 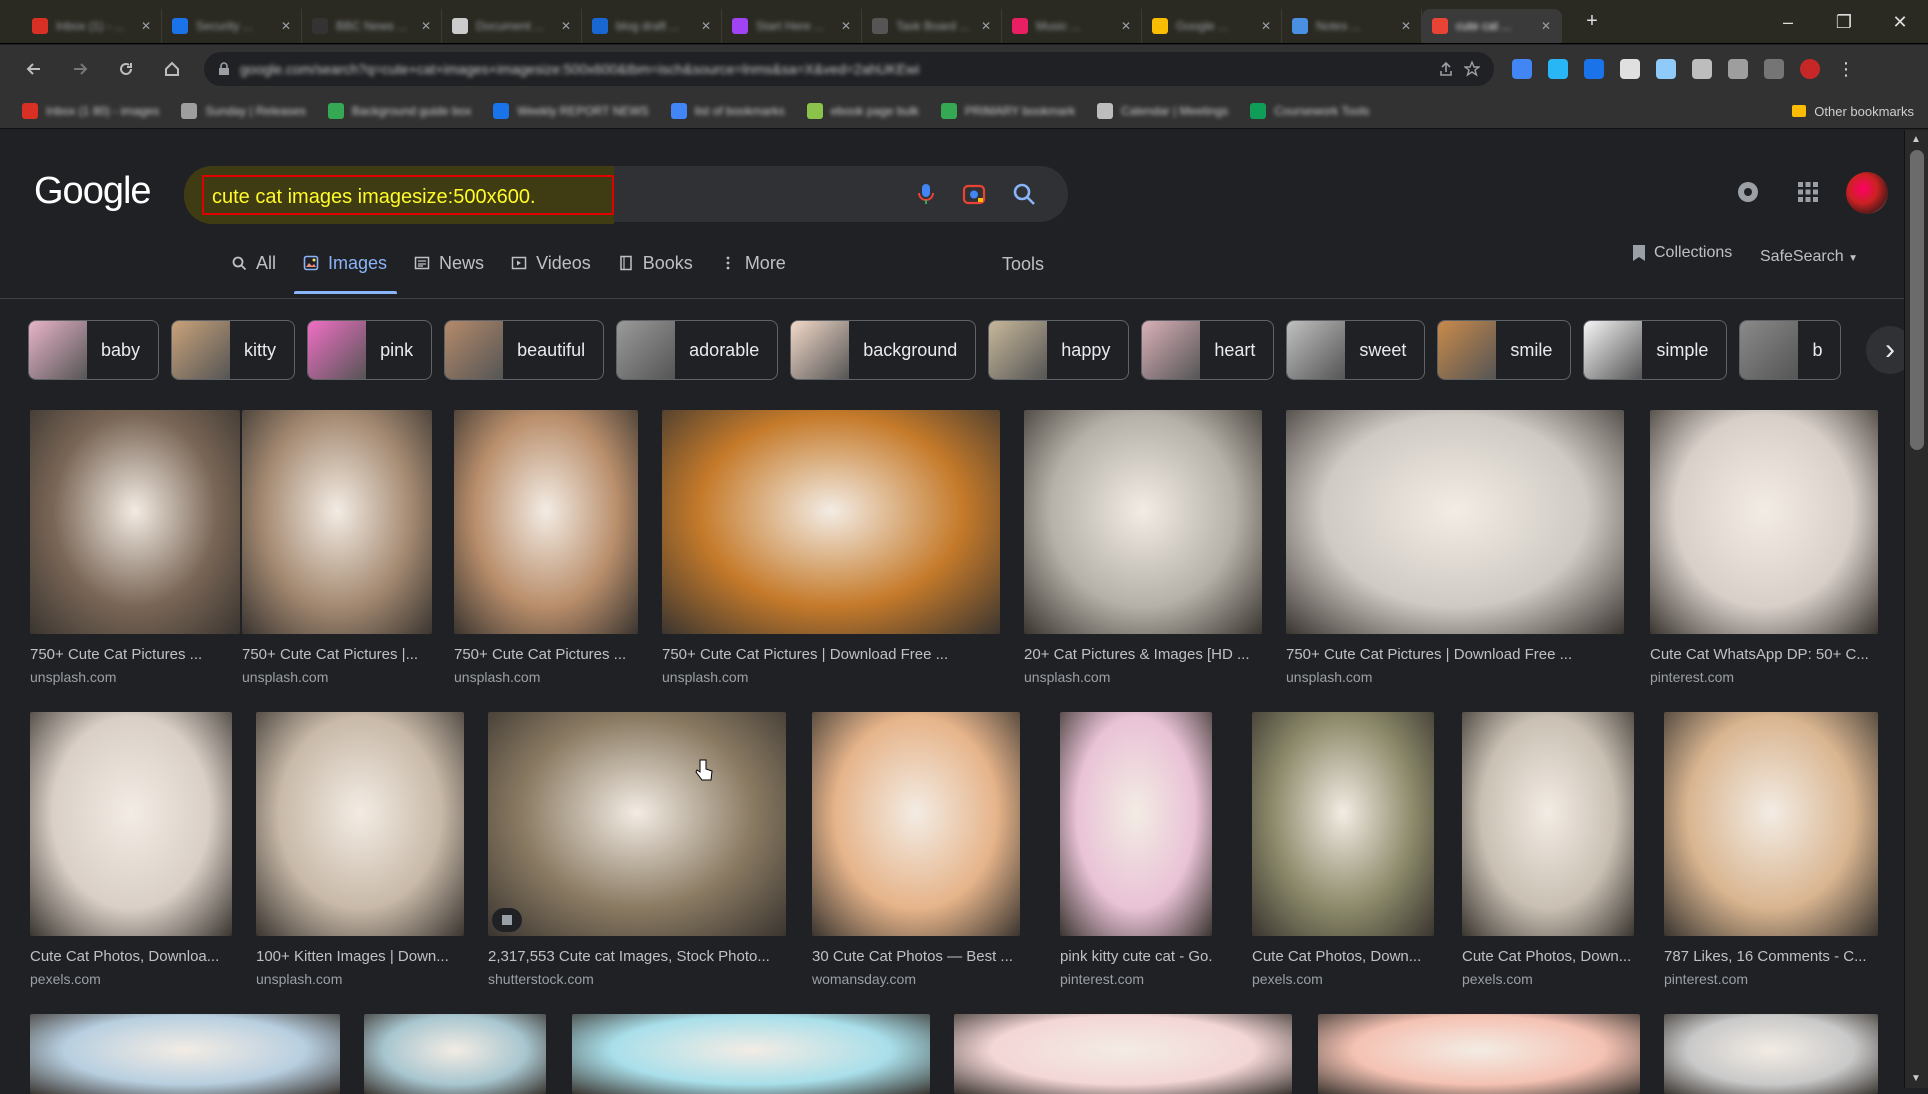 I want to click on related-search-chip: kitty, so click(x=233, y=350).